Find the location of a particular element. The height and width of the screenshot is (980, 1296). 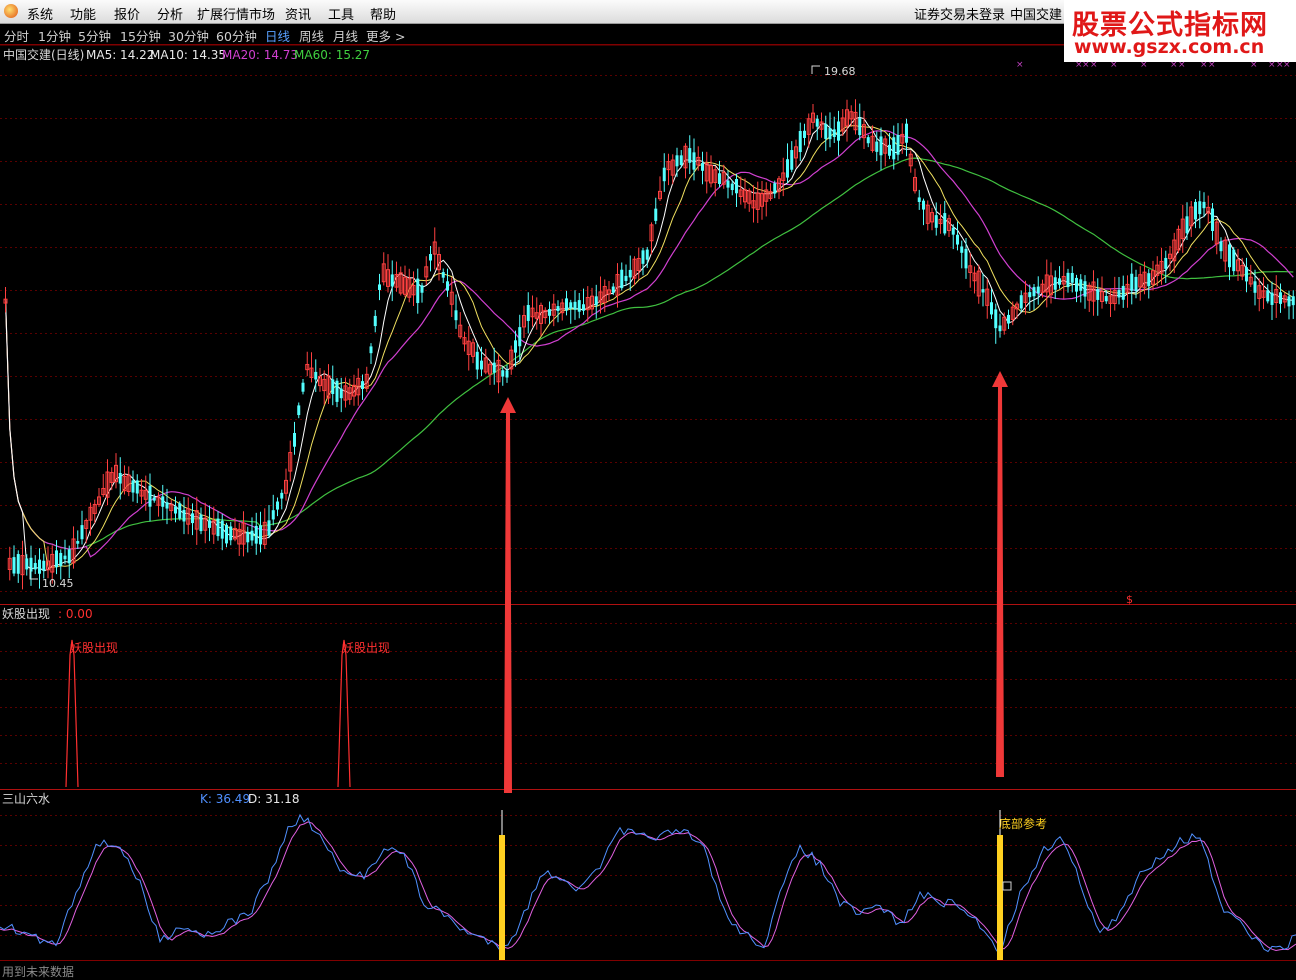

period-timeshare: 分时 is located at coordinates (16, 35).